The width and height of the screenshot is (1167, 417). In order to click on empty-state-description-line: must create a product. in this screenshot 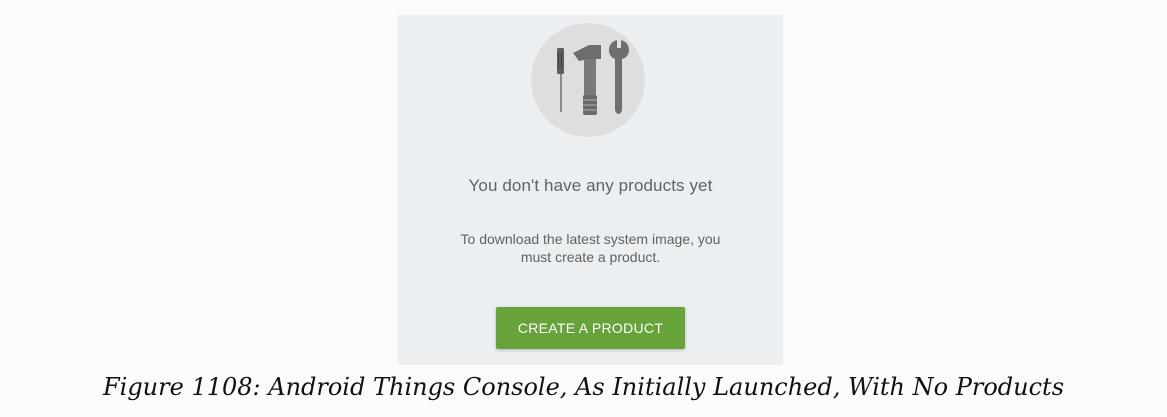, I will do `click(590, 257)`.